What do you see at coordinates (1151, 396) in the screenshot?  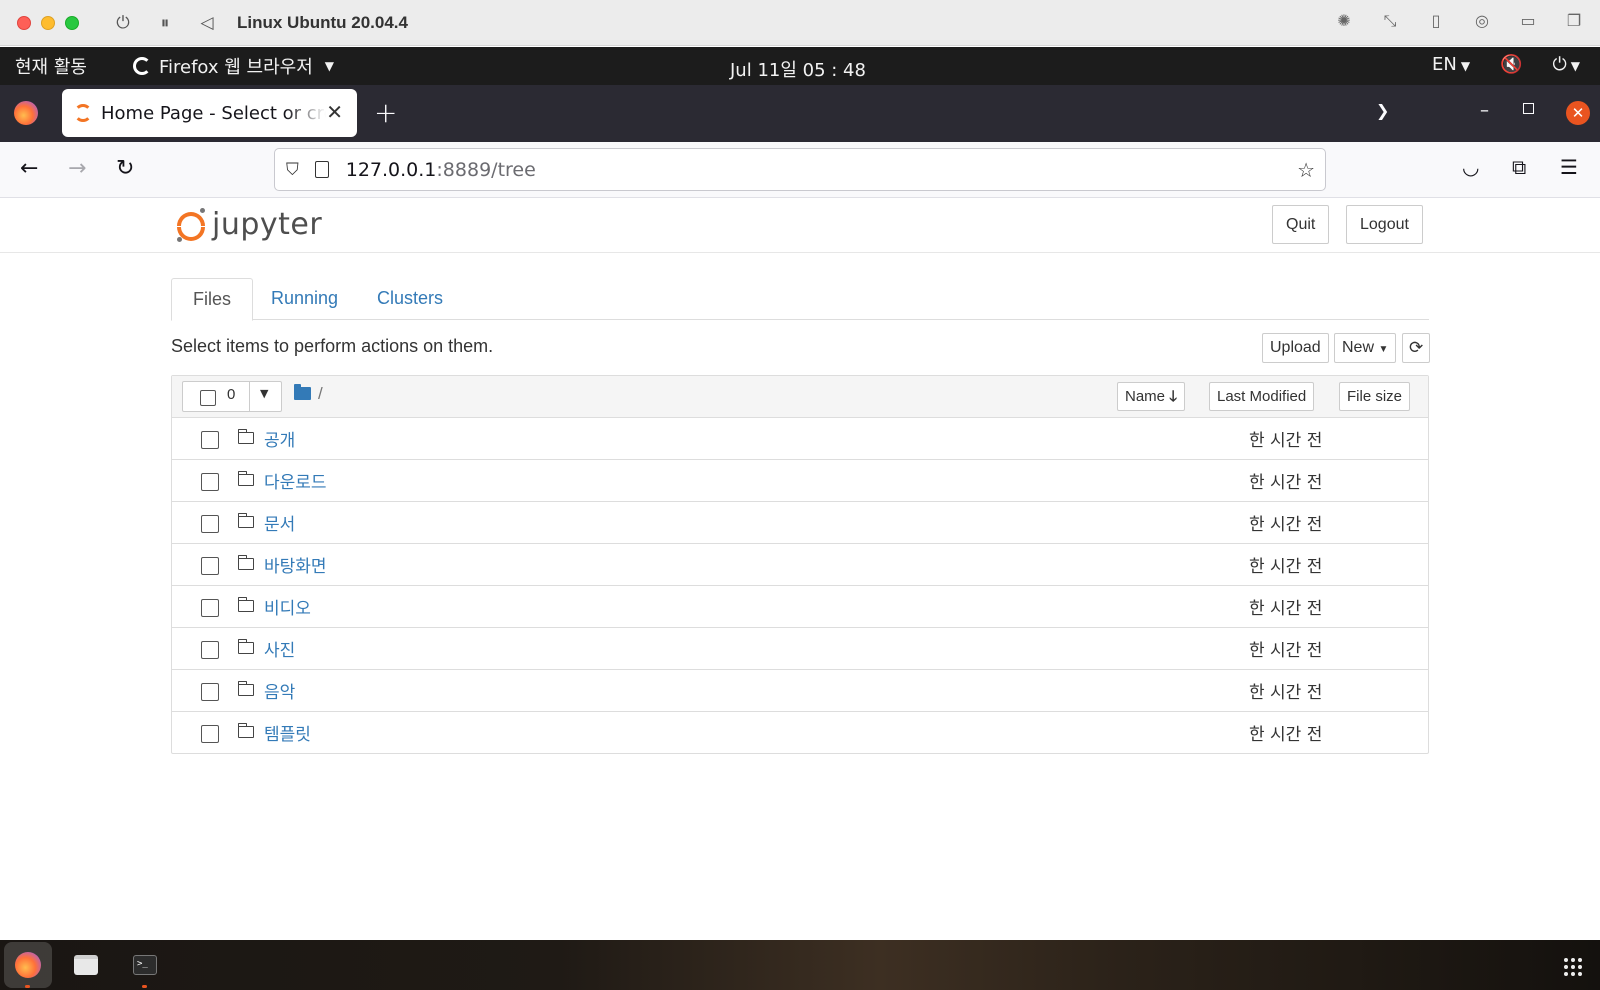 I see `sort-by-name-button: Name 🡓` at bounding box center [1151, 396].